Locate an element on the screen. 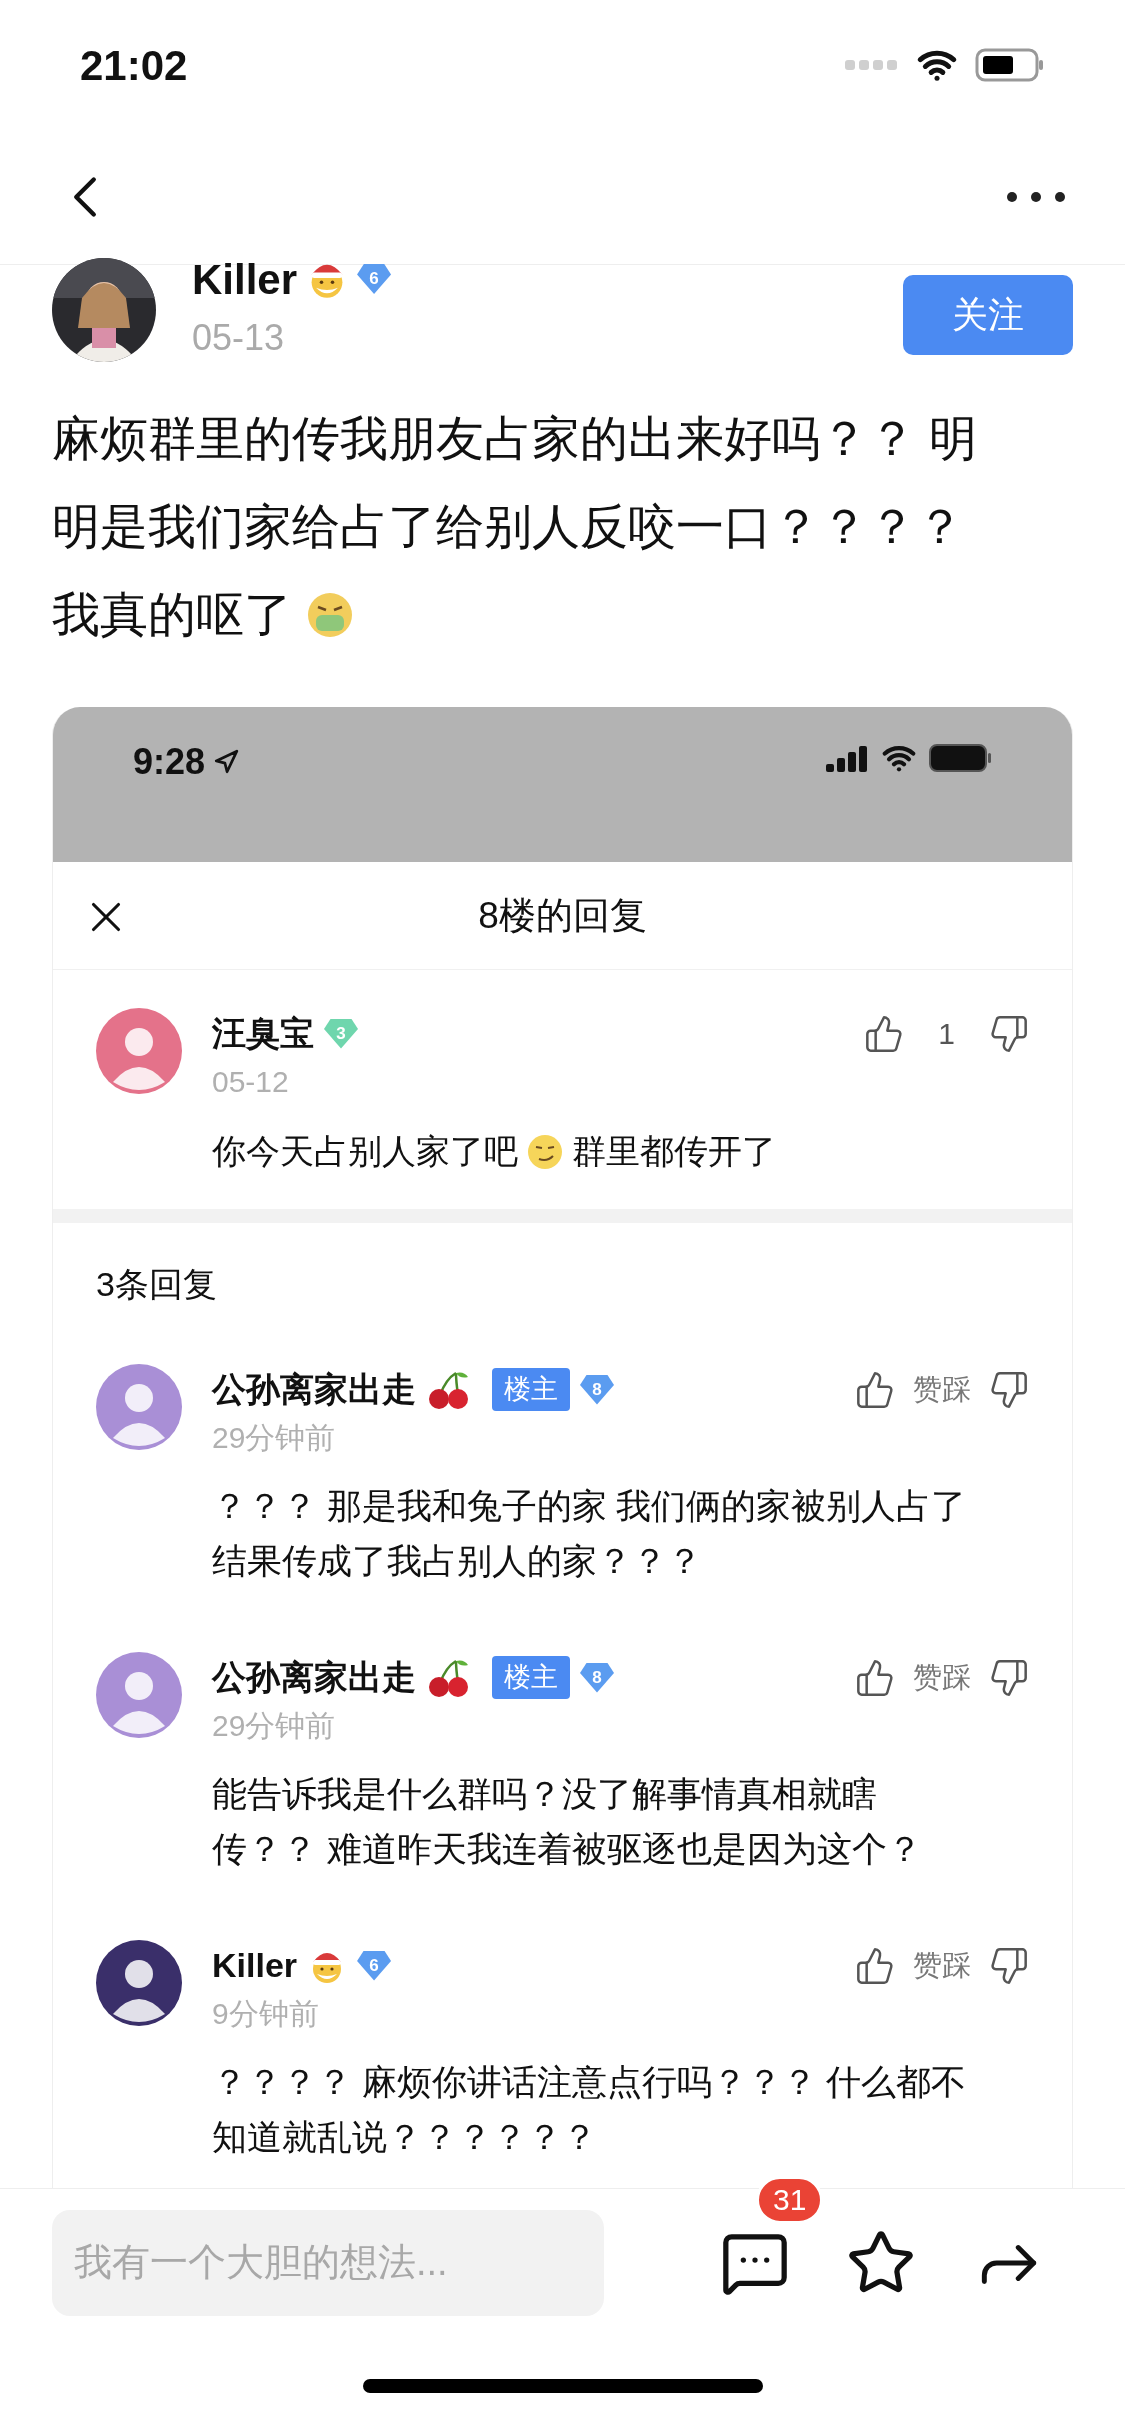  nauseated-face-icon is located at coordinates (330, 615).